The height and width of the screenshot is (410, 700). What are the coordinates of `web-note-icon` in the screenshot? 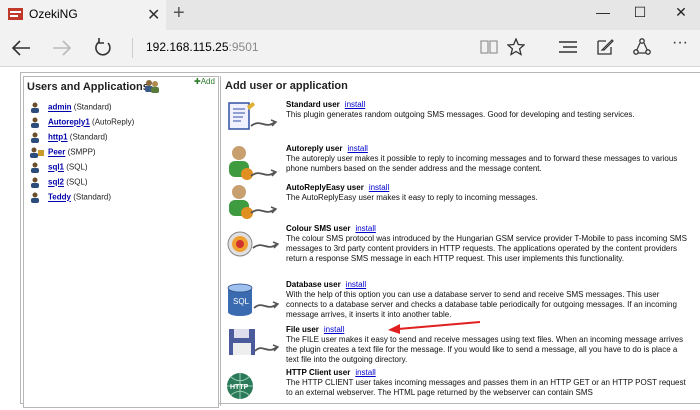 It's located at (605, 47).